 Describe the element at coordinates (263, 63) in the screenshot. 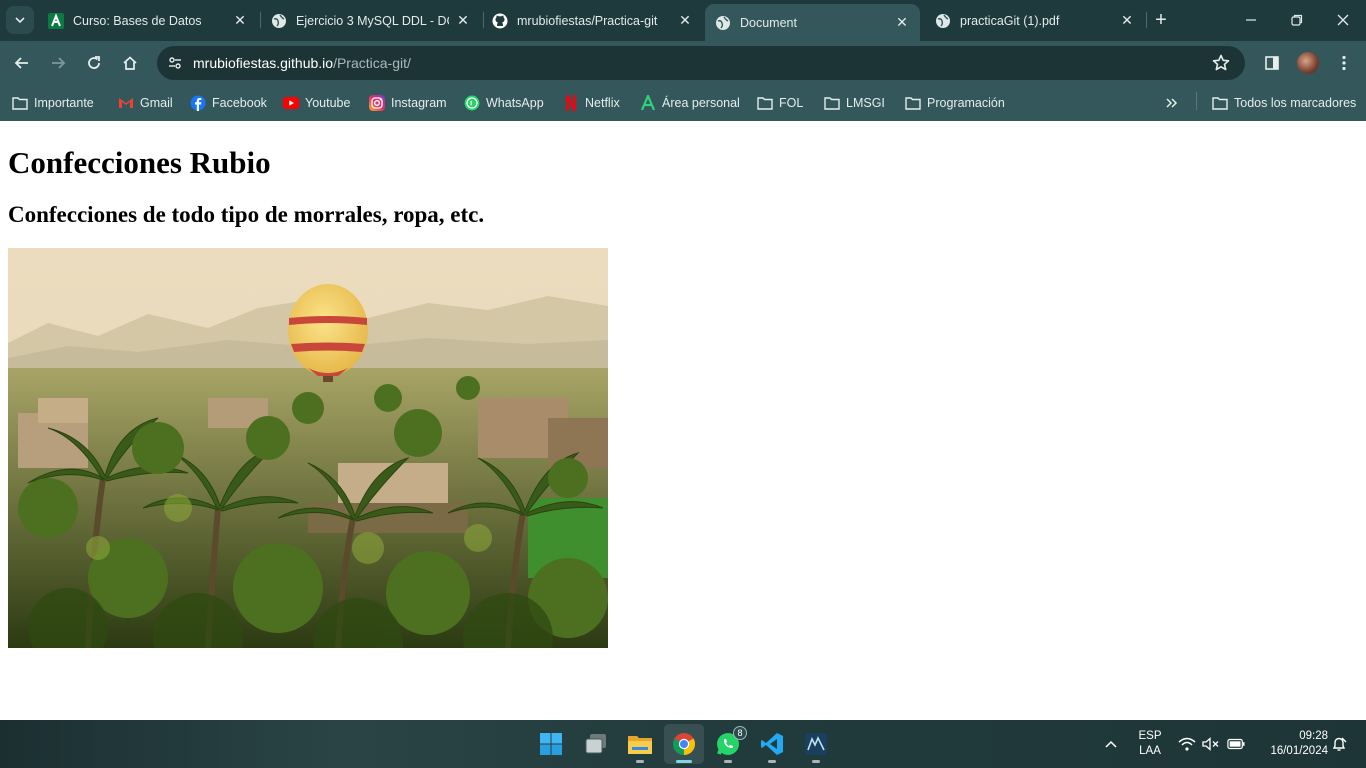

I see `url-host: mrubiofiestas.github.io` at that location.